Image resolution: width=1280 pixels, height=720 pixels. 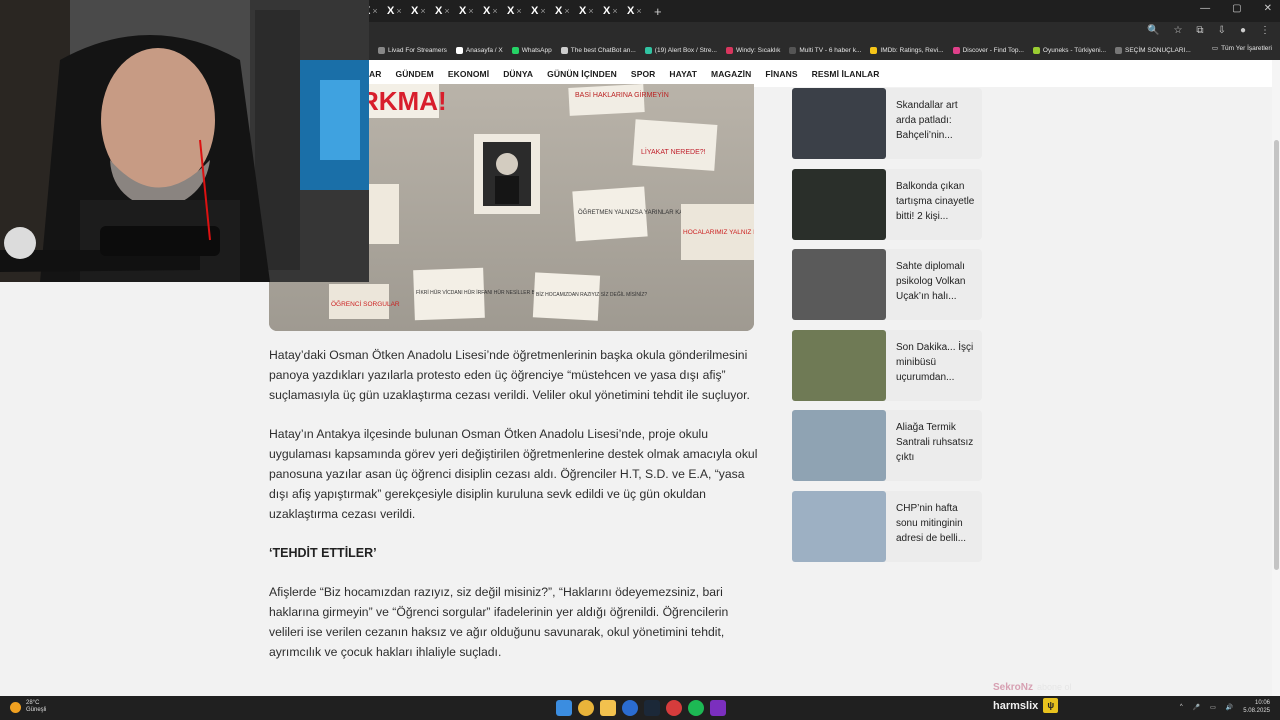 I want to click on extensions-icon: ⧉, so click(x=1199, y=30).